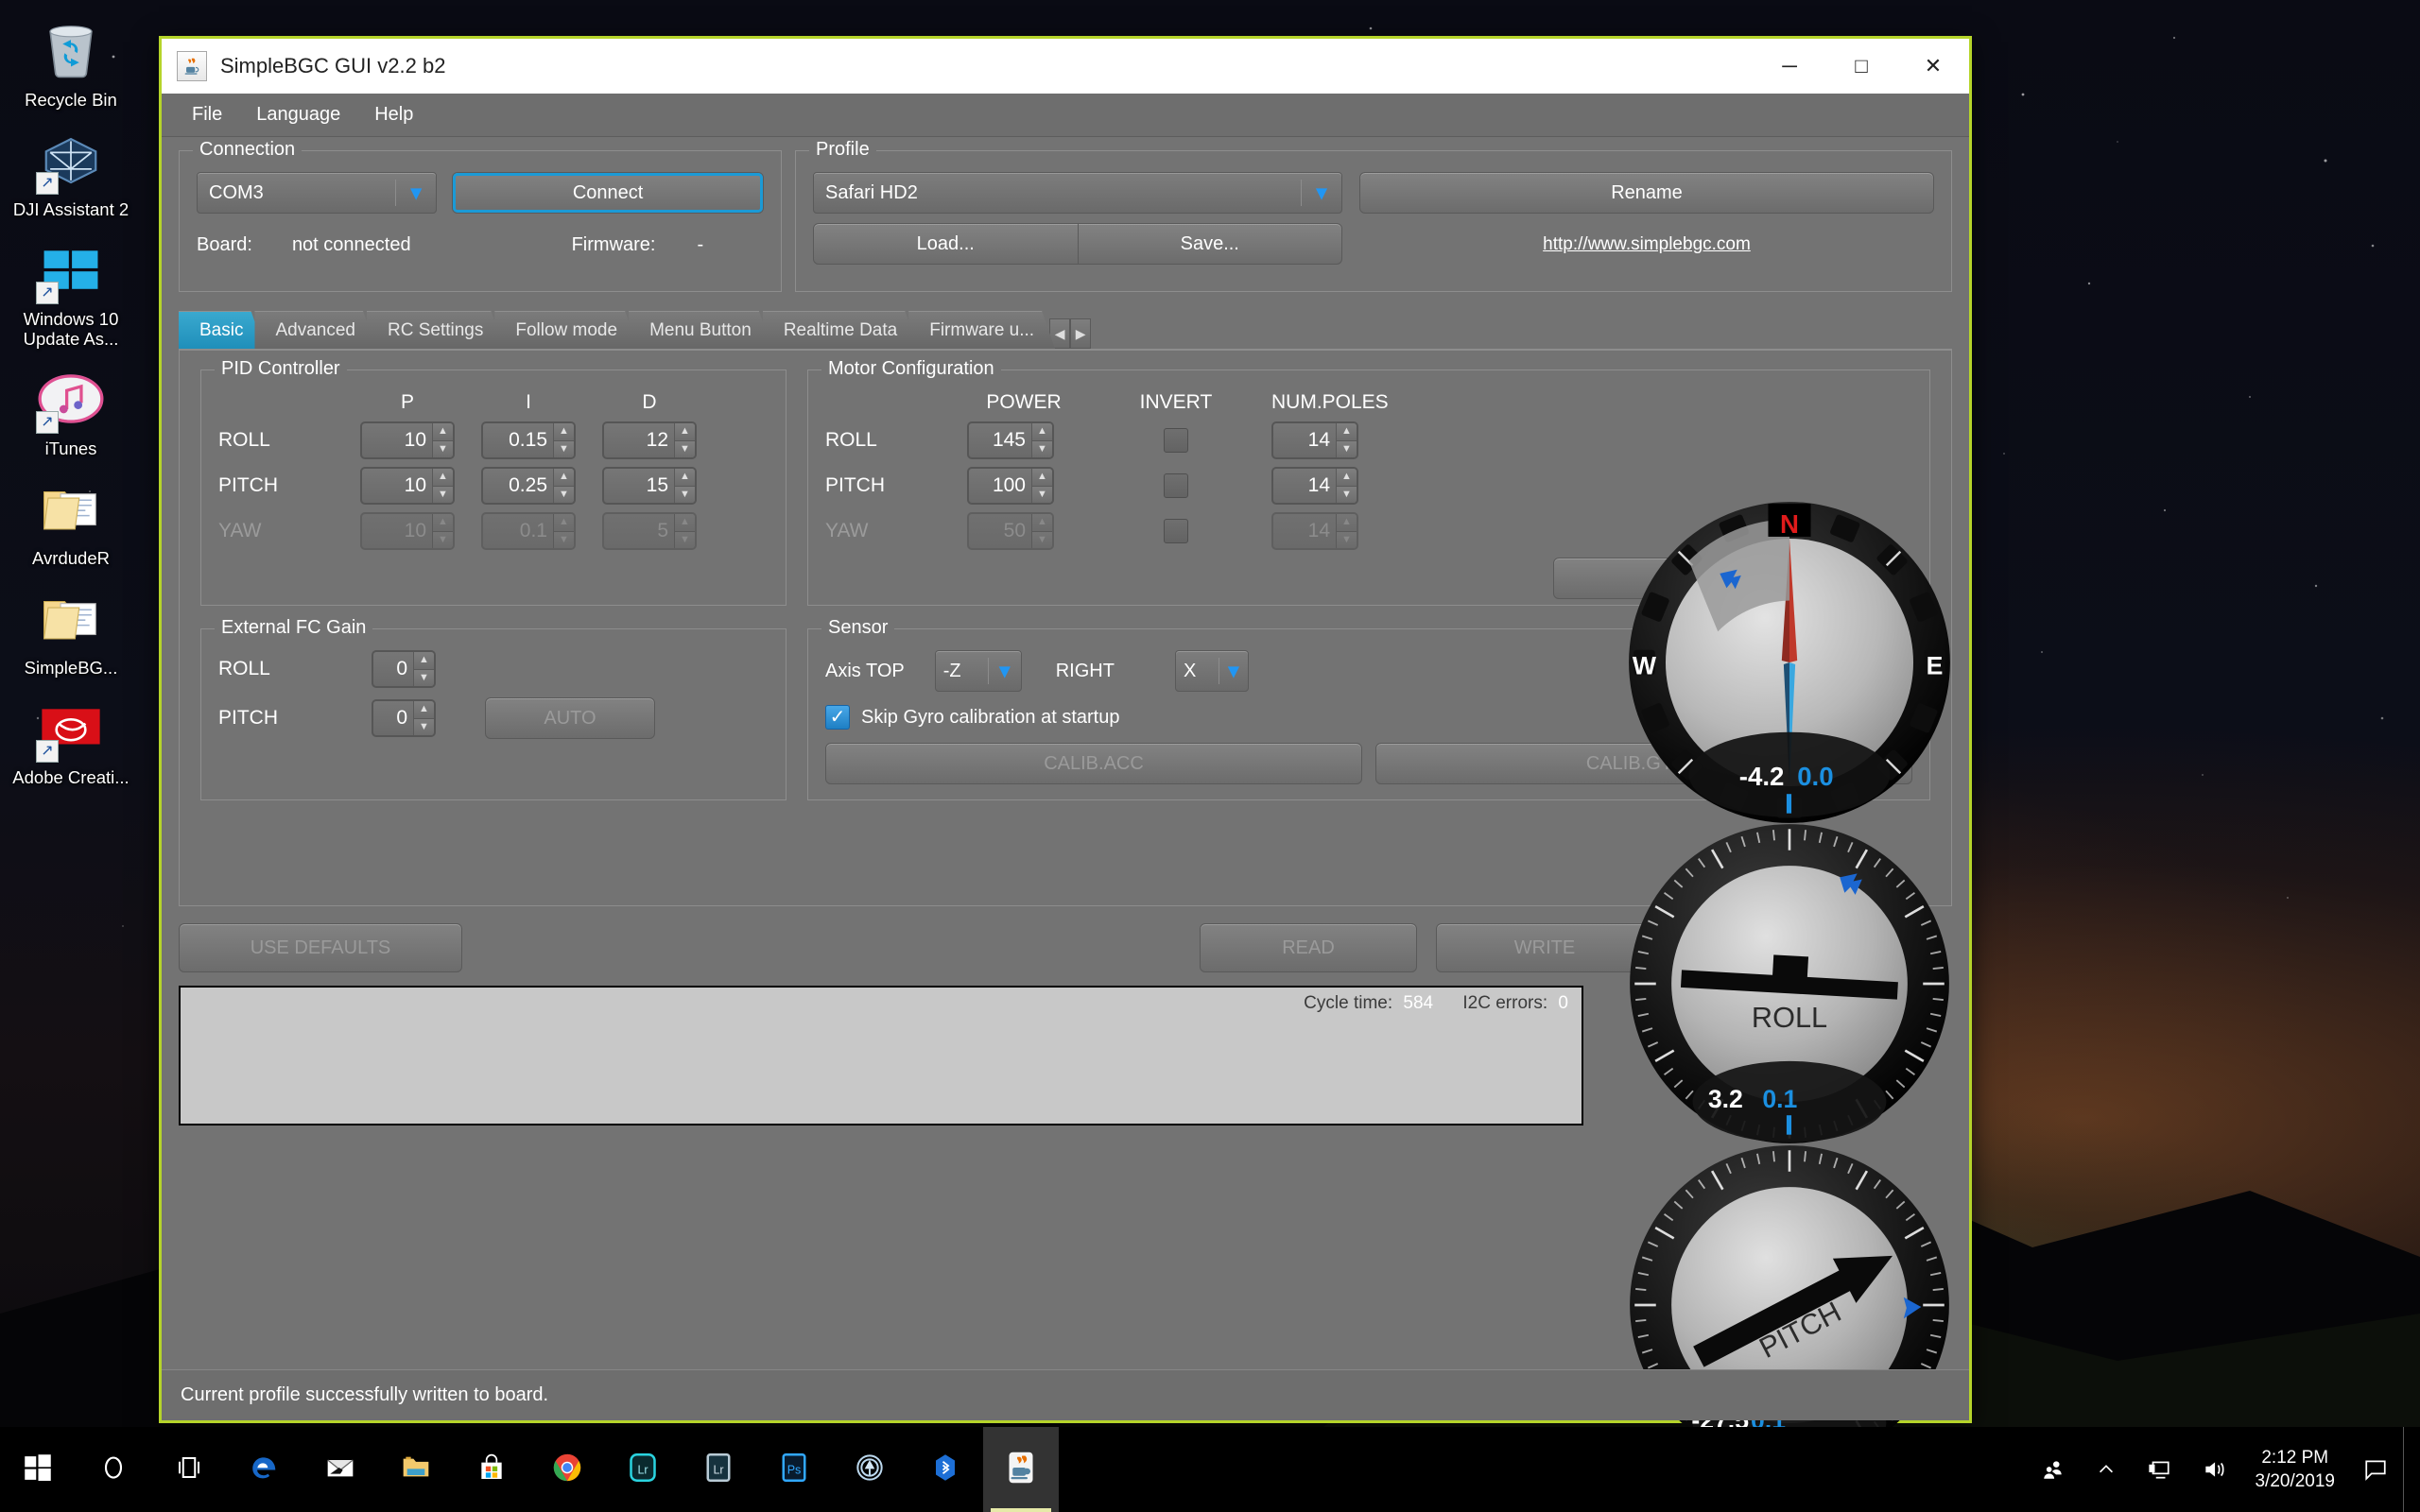  I want to click on fc-roll-spinner-steppers: ▲ ▼, so click(423, 669).